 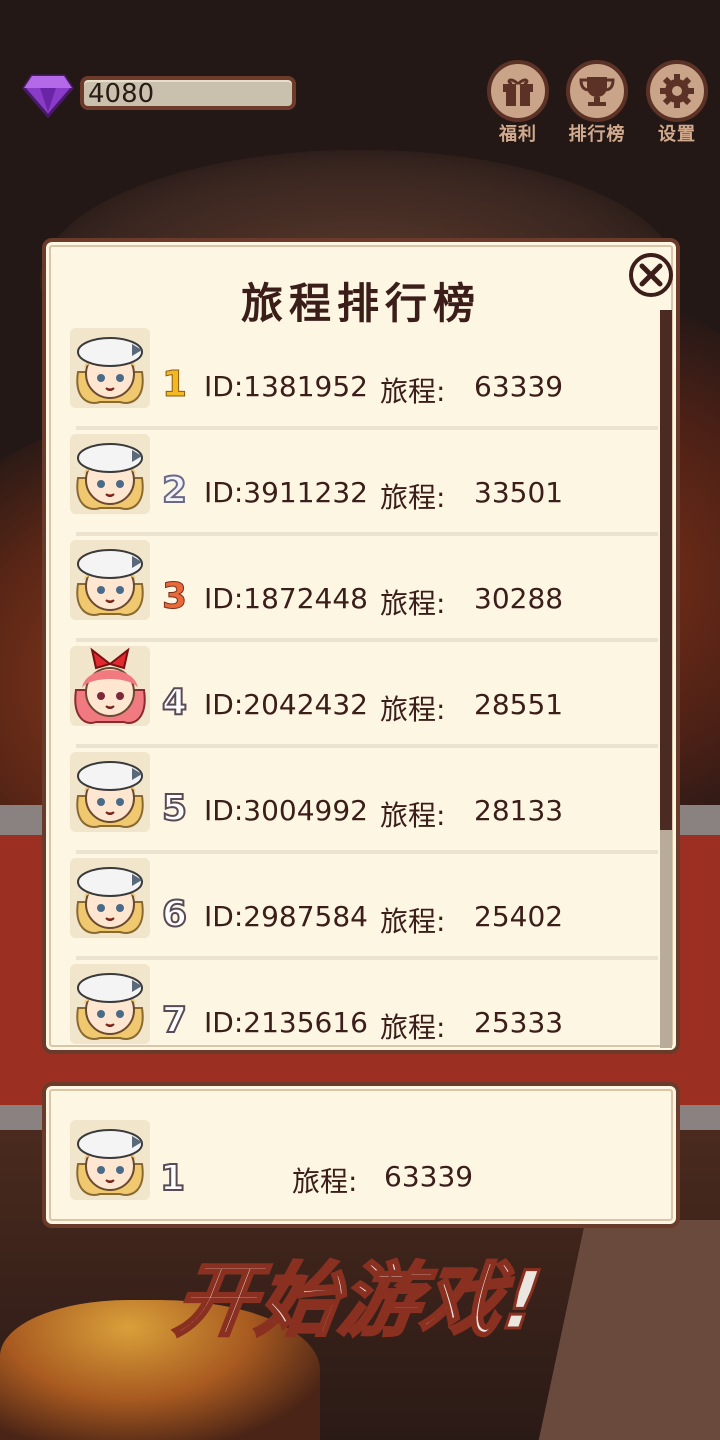 What do you see at coordinates (361, 1155) in the screenshot?
I see `my-rank-panel: 1 旅程: 63339` at bounding box center [361, 1155].